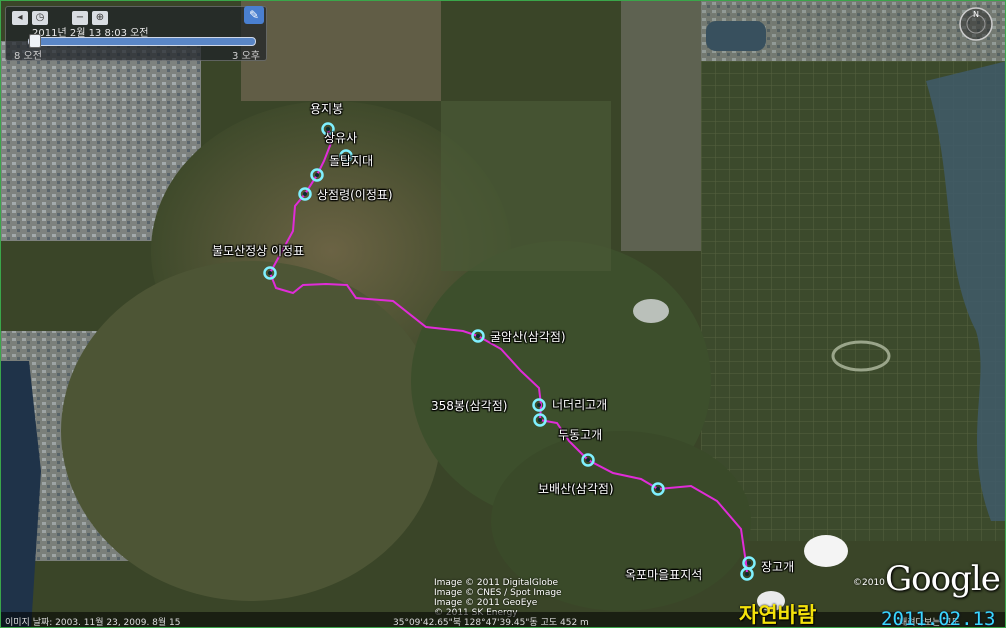 This screenshot has width=1006, height=628. I want to click on cloud-southeast, so click(826, 551).